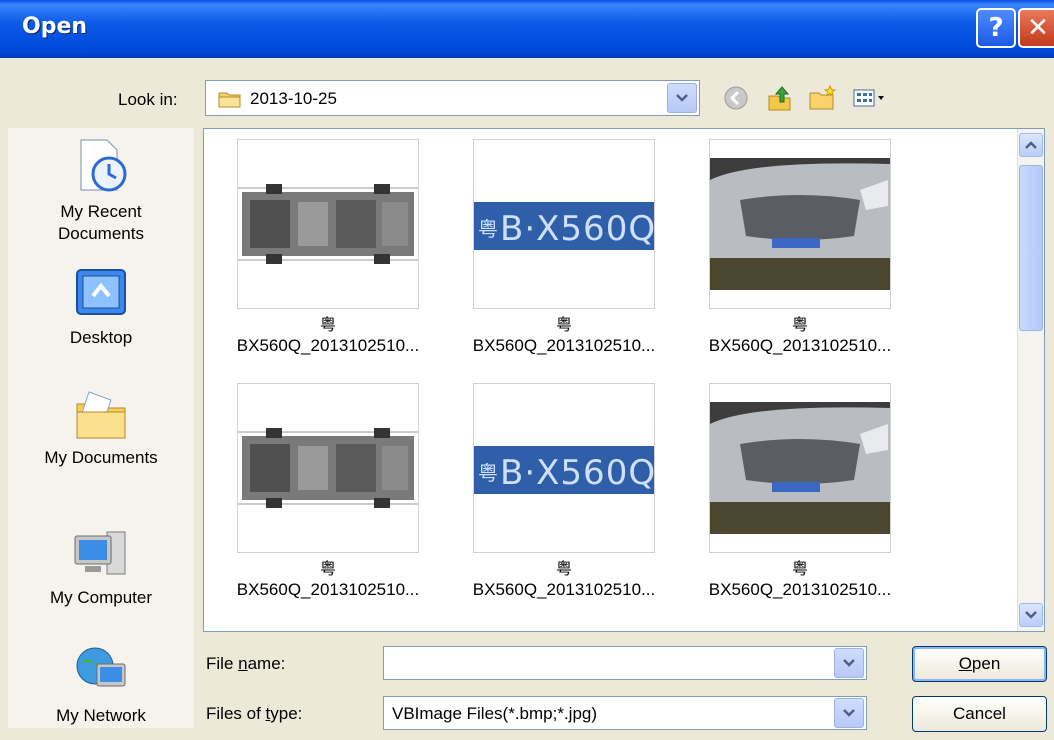  What do you see at coordinates (965, 663) in the screenshot?
I see `button-mnemonic: O` at bounding box center [965, 663].